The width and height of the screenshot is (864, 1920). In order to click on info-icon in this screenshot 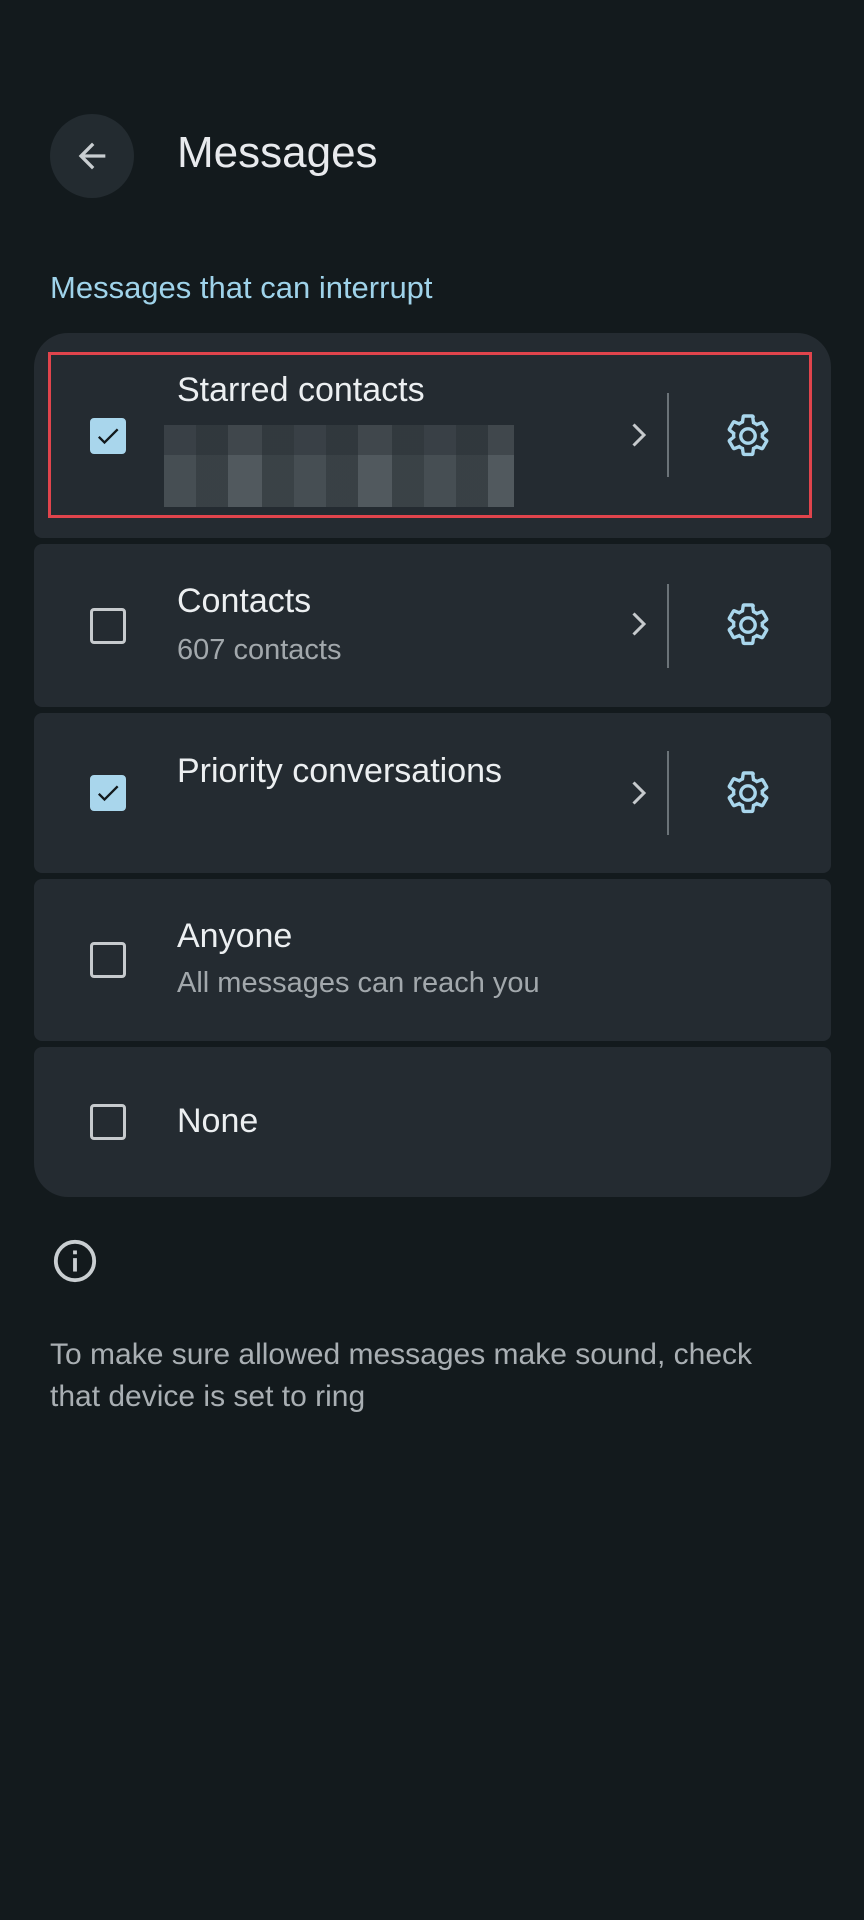, I will do `click(75, 1261)`.